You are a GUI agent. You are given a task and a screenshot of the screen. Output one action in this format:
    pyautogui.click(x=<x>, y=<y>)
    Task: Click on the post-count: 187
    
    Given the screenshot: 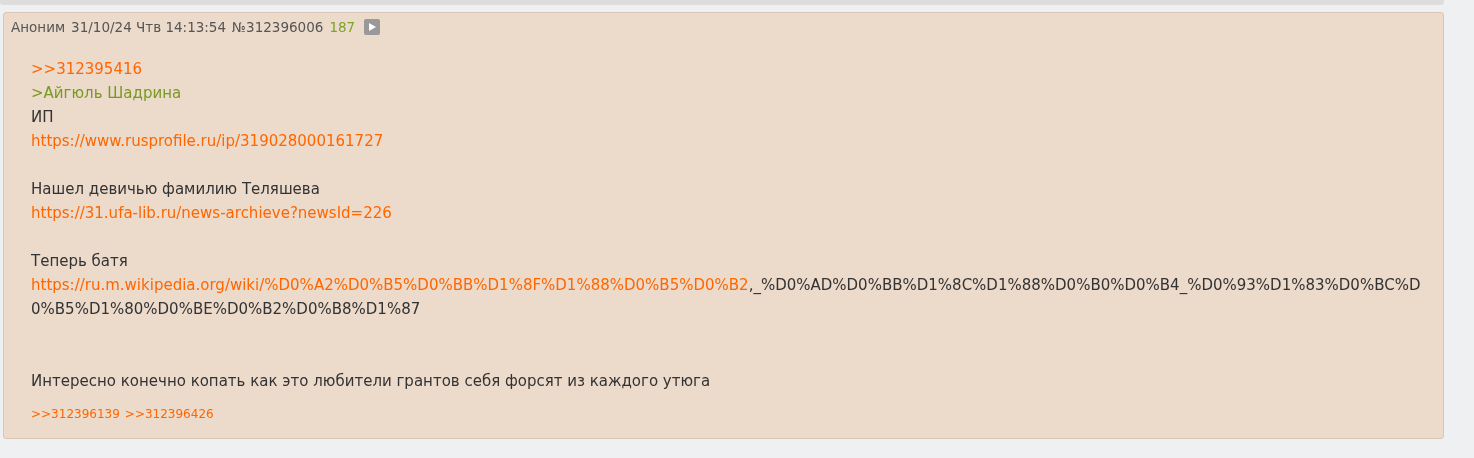 What is the action you would take?
    pyautogui.click(x=342, y=27)
    